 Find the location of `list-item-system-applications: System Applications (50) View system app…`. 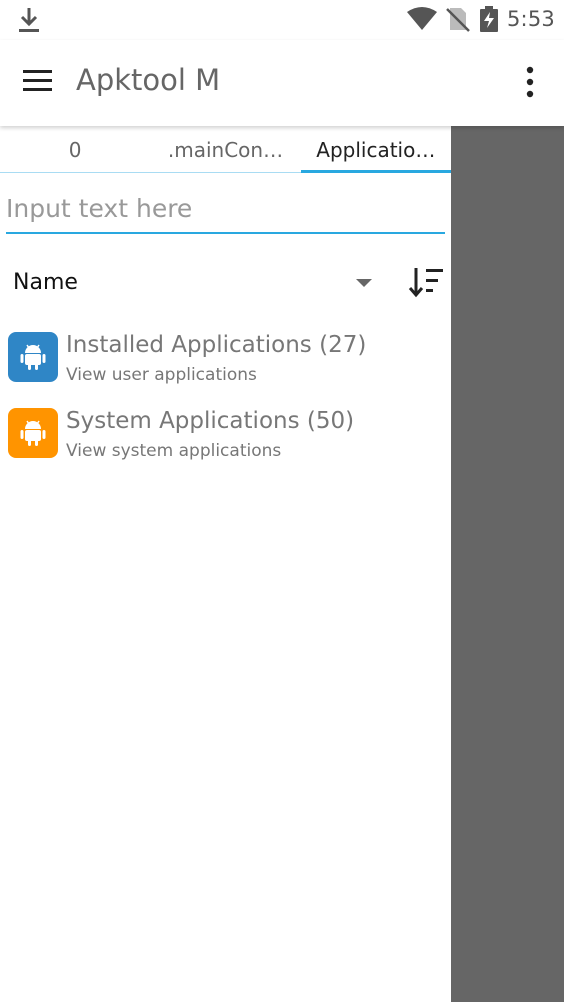

list-item-system-applications: System Applications (50) View system app… is located at coordinates (225, 442).